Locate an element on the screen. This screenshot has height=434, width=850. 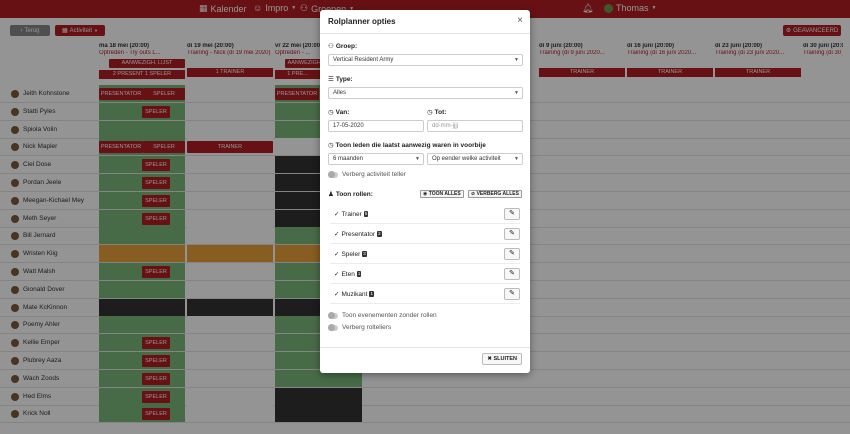
type-label: ☰ Type: is located at coordinates (340, 79).